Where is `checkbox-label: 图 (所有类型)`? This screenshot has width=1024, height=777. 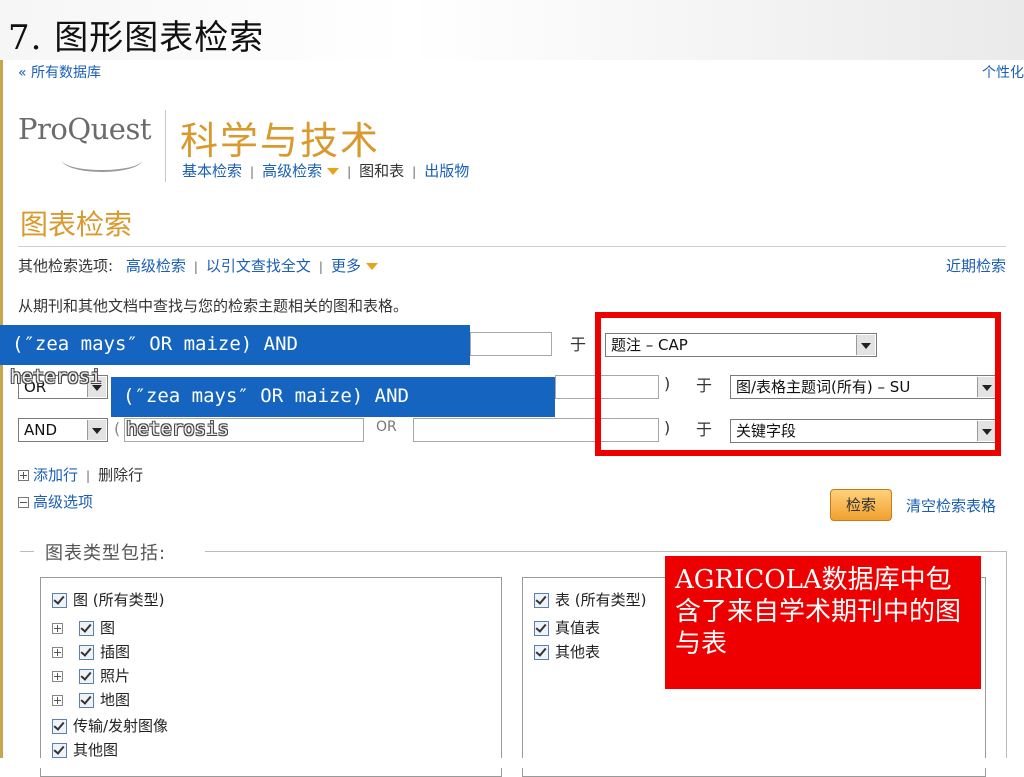 checkbox-label: 图 (所有类型) is located at coordinates (119, 600).